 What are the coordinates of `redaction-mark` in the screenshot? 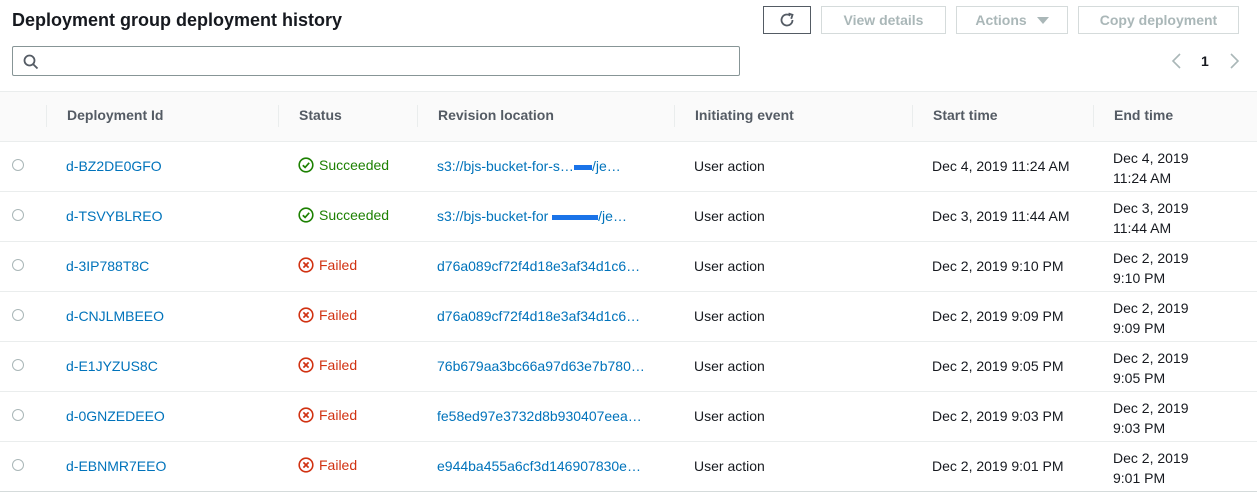 It's located at (582, 167).